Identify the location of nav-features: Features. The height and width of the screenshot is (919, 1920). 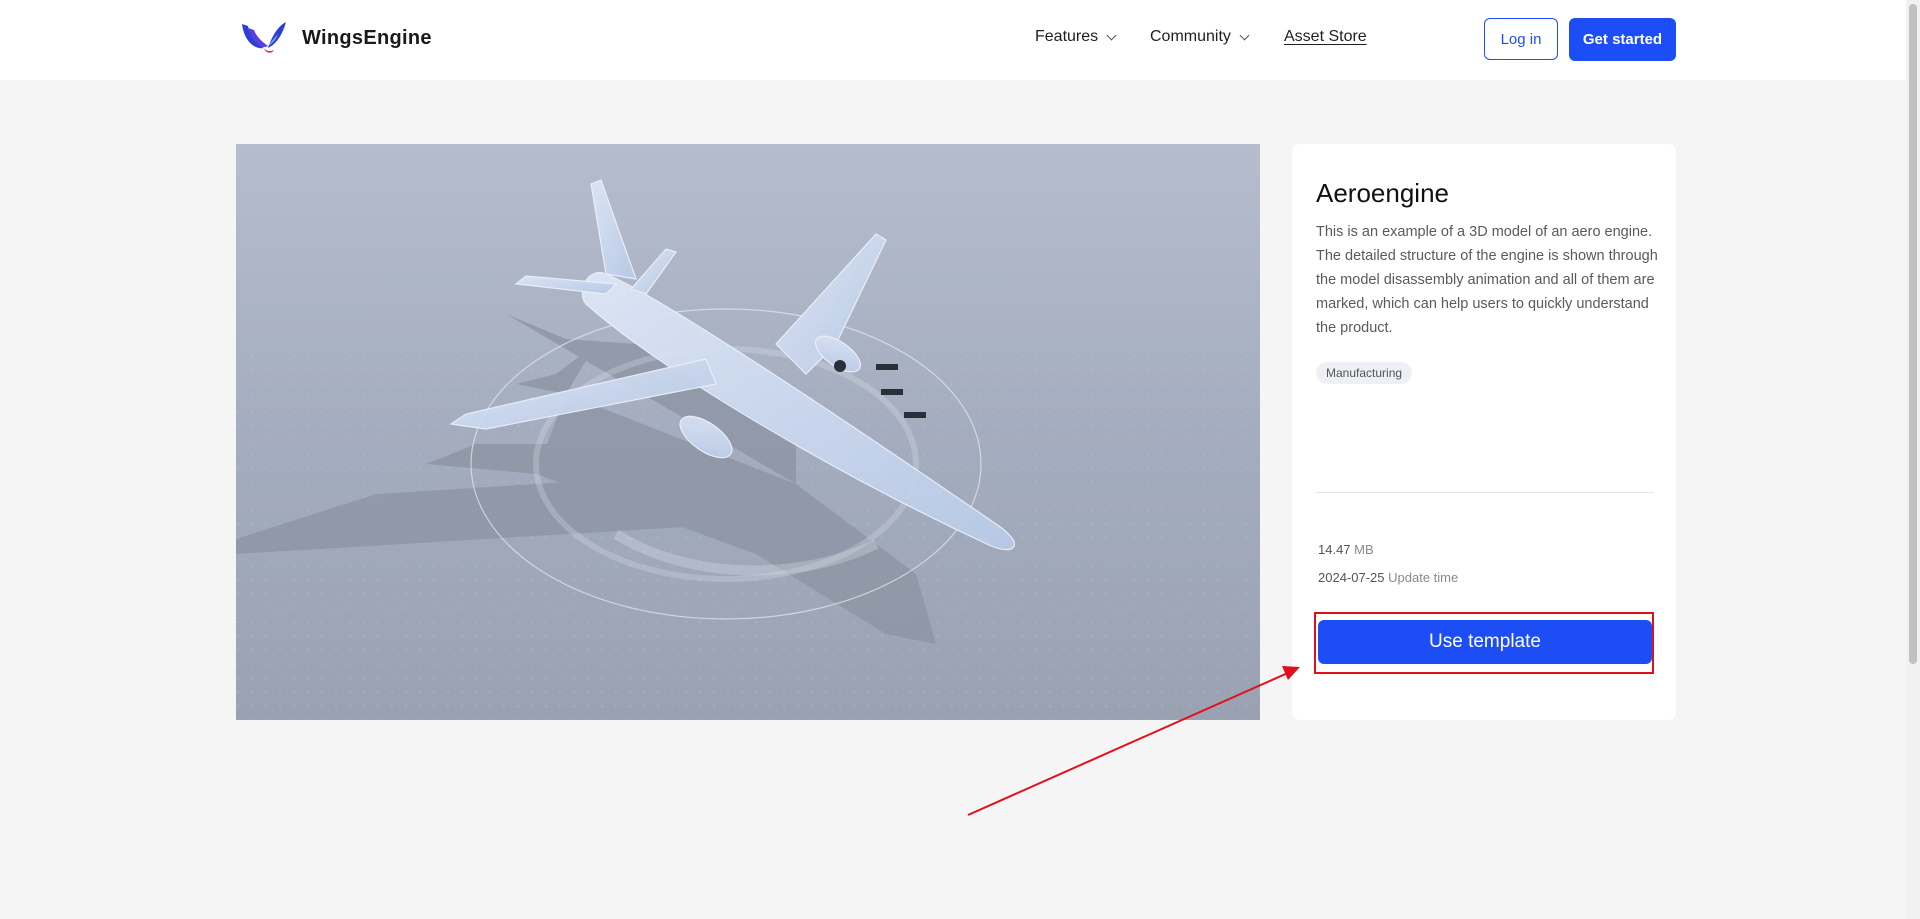
(1076, 37).